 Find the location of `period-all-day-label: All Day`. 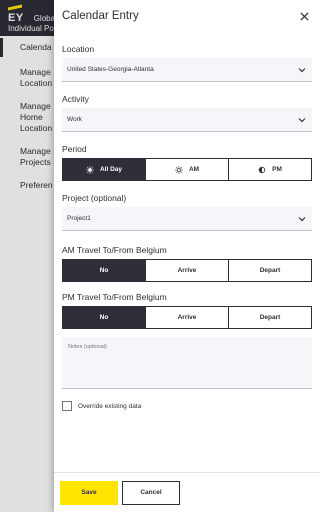

period-all-day-label: All Day is located at coordinates (111, 169).